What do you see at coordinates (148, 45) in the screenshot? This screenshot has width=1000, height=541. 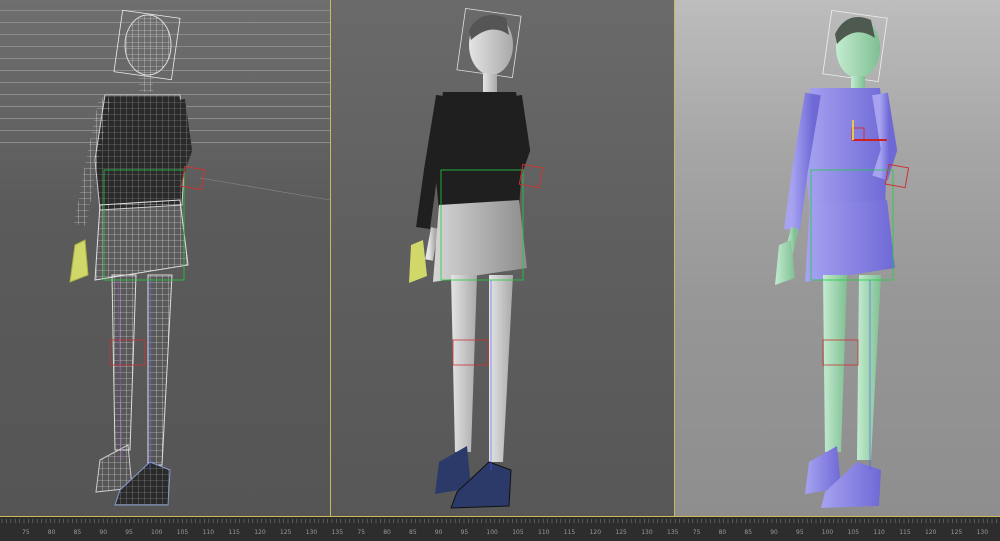 I see `head` at bounding box center [148, 45].